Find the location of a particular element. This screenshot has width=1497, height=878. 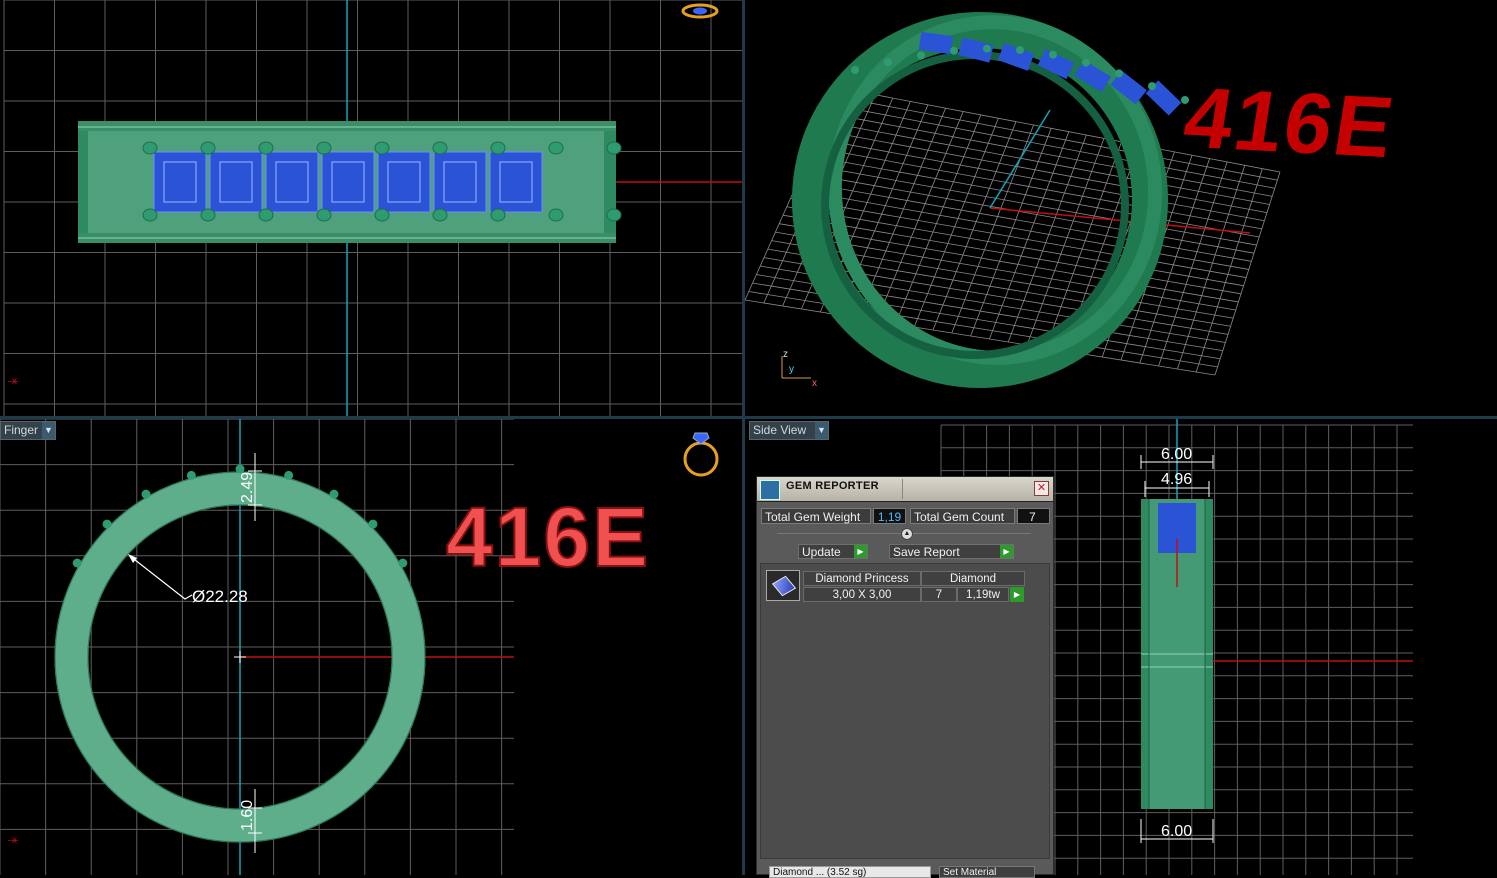

gem-material: Diamond is located at coordinates (973, 578).